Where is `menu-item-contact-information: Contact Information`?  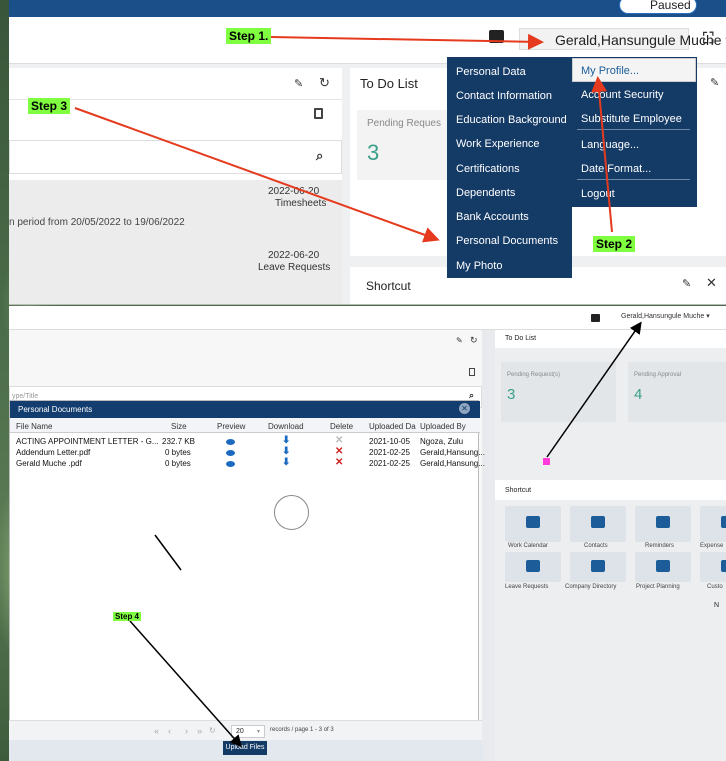 menu-item-contact-information: Contact Information is located at coordinates (504, 96).